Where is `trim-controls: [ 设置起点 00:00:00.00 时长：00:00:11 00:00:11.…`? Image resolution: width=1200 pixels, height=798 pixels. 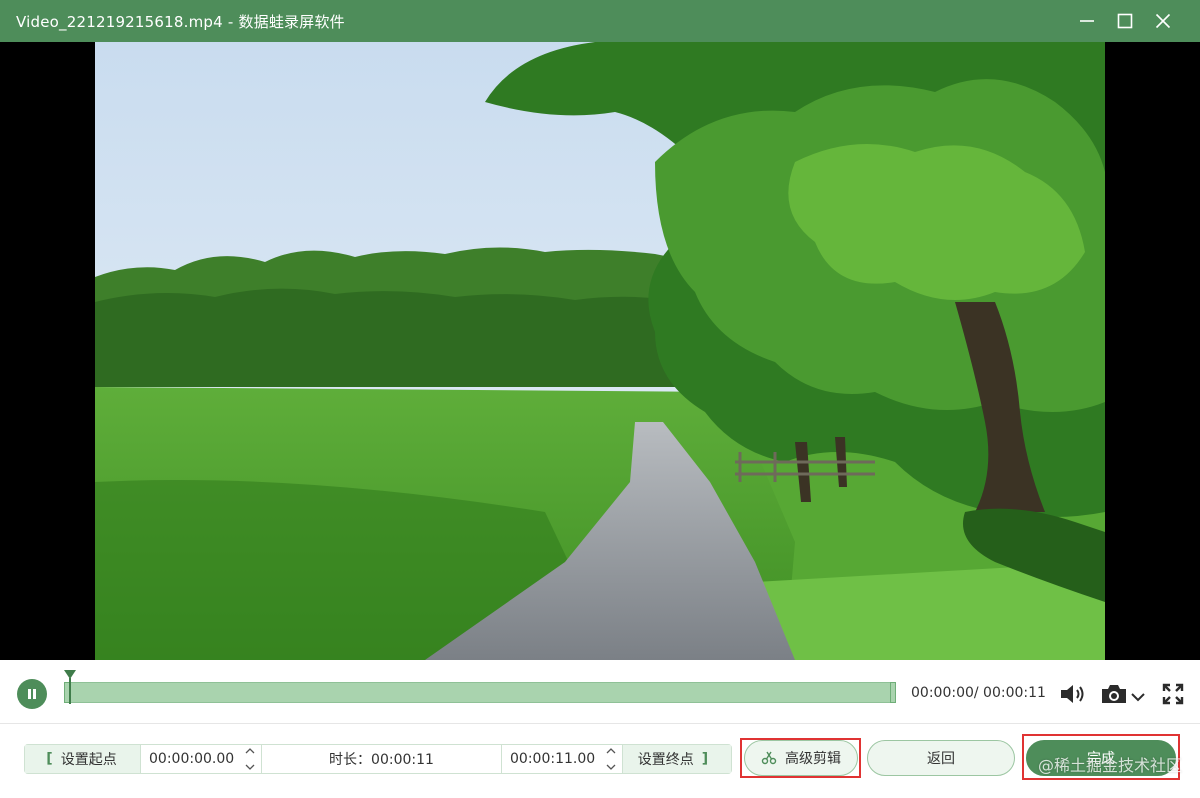
trim-controls: [ 设置起点 00:00:00.00 时长：00:00:11 00:00:11.… is located at coordinates (378, 759).